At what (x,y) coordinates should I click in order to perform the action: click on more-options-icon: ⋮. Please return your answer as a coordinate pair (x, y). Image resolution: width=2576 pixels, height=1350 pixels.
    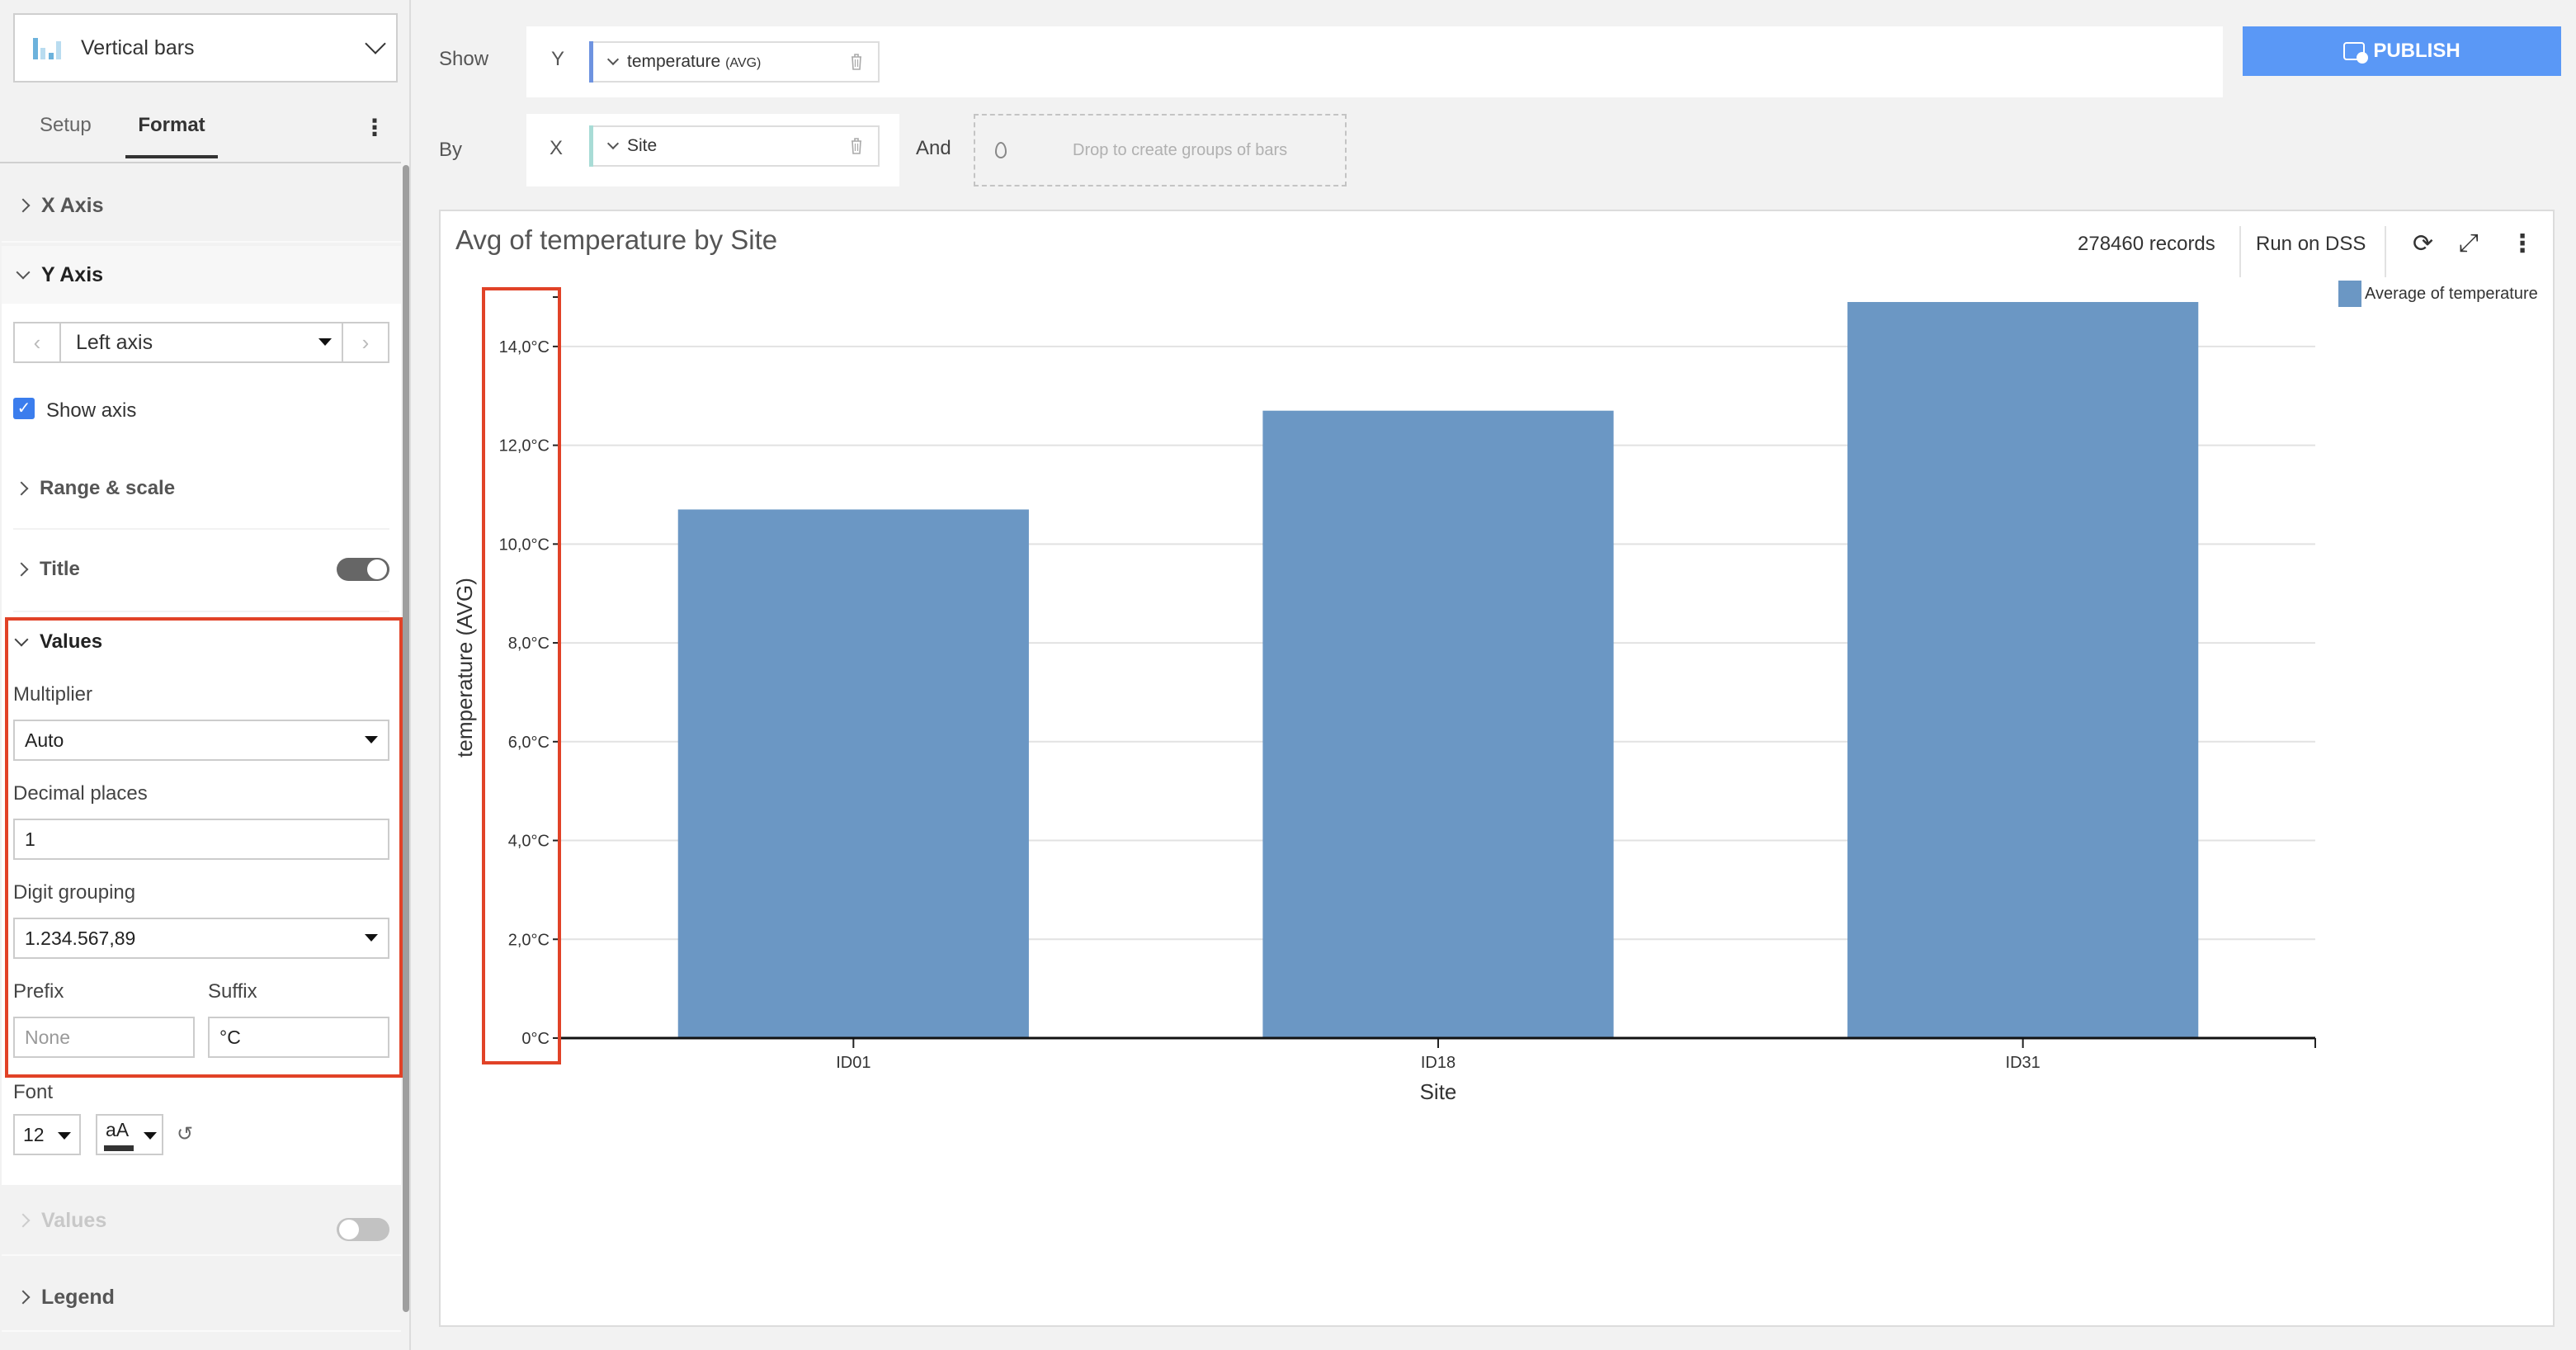
    Looking at the image, I should click on (374, 128).